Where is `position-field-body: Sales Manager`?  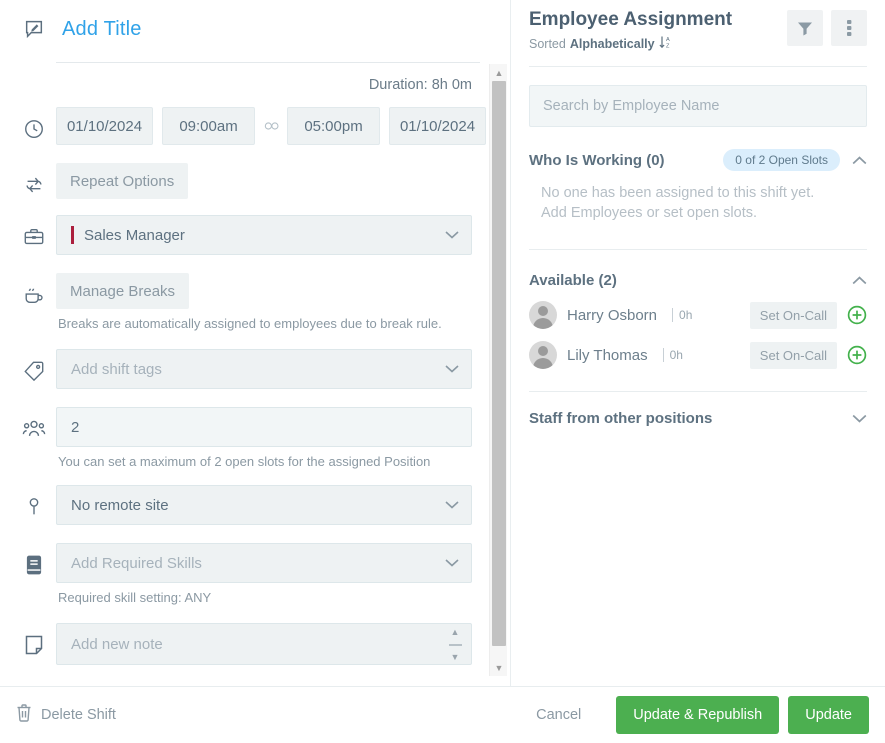 position-field-body: Sales Manager is located at coordinates (283, 235).